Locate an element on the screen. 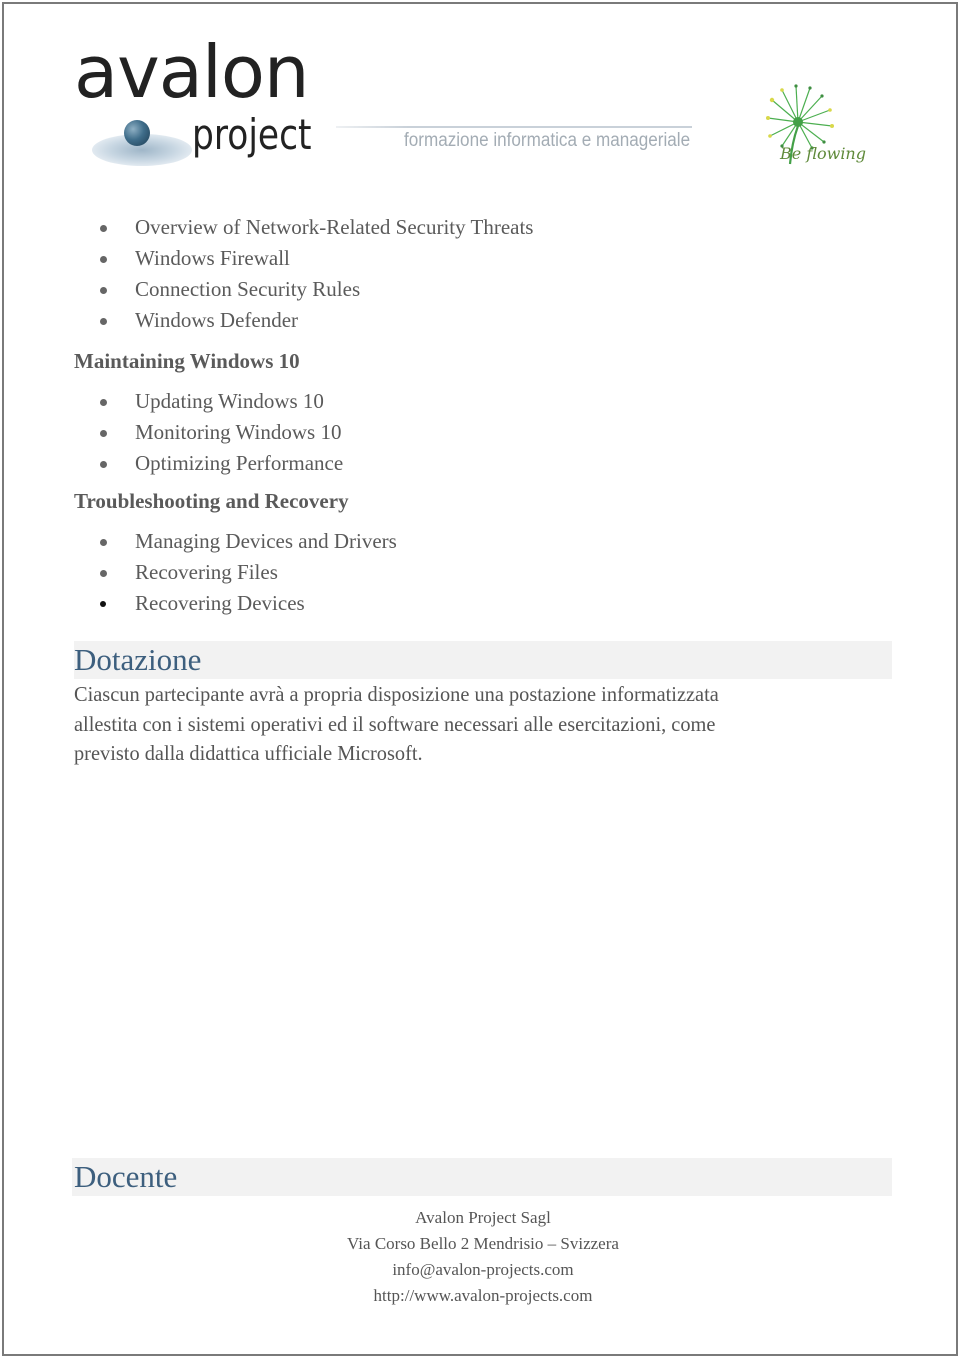 The width and height of the screenshot is (960, 1360). docente-heading-band: Docente is located at coordinates (482, 1177).